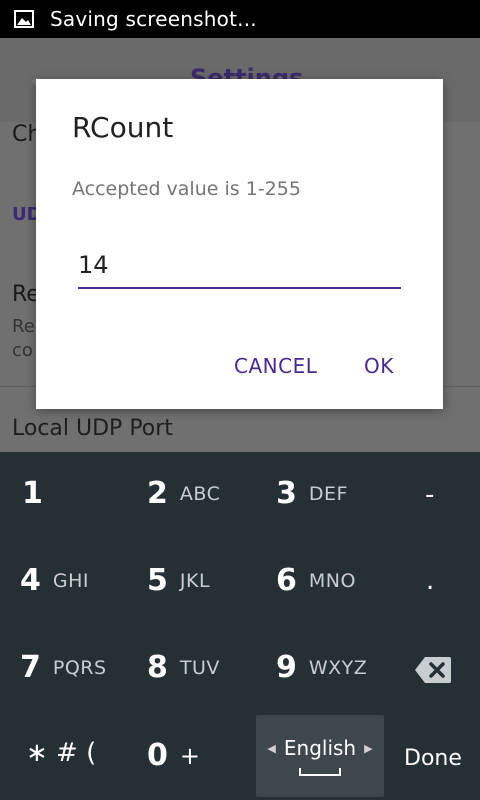 This screenshot has width=480, height=800. Describe the element at coordinates (286, 493) in the screenshot. I see `key-number: 3` at that location.